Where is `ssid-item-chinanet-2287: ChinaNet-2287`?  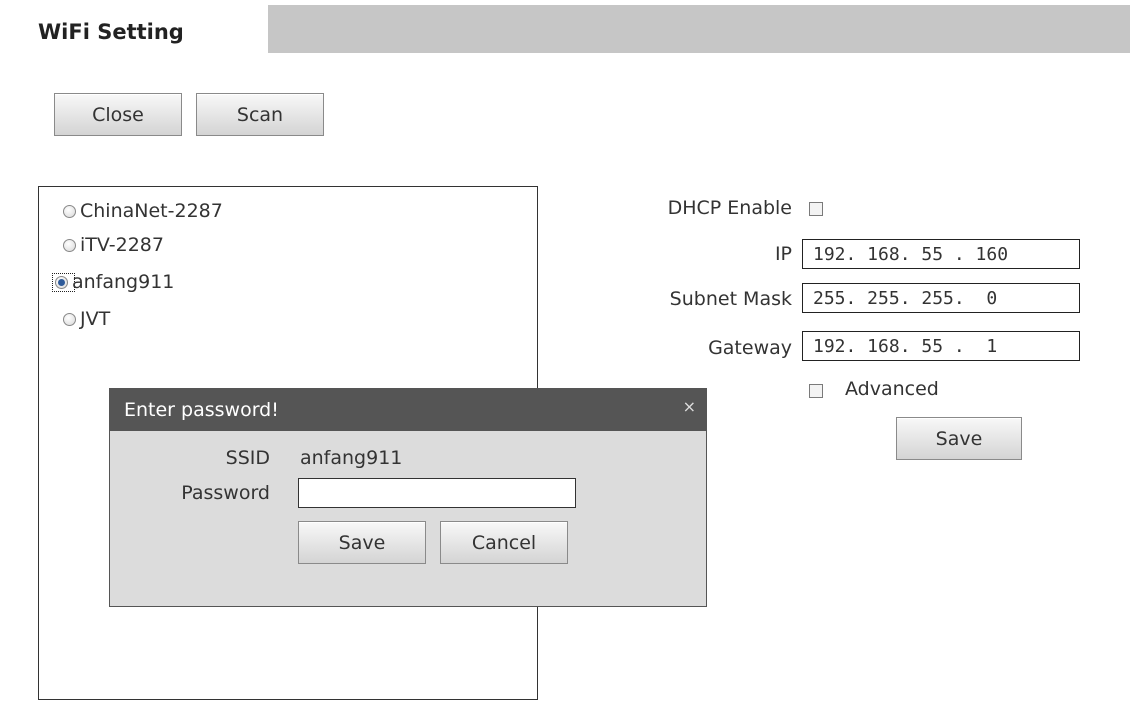 ssid-item-chinanet-2287: ChinaNet-2287 is located at coordinates (143, 211).